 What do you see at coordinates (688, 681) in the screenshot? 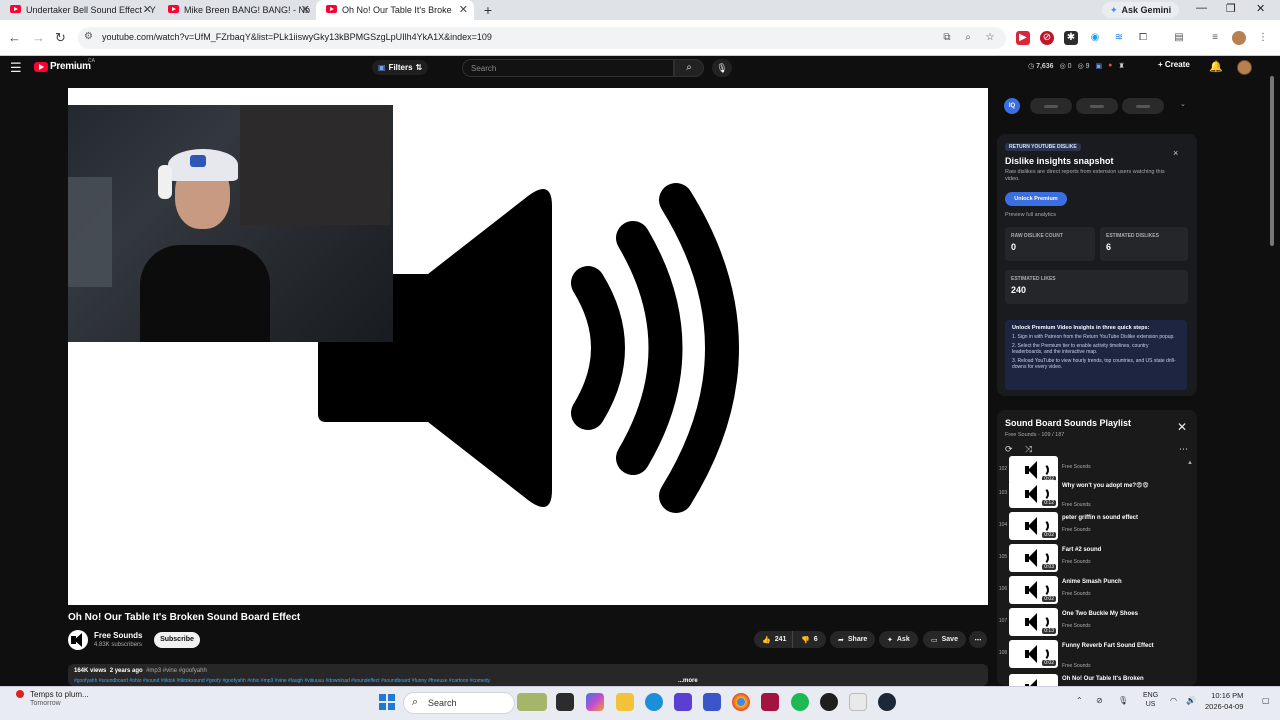
I see `show-more-link: ...more` at bounding box center [688, 681].